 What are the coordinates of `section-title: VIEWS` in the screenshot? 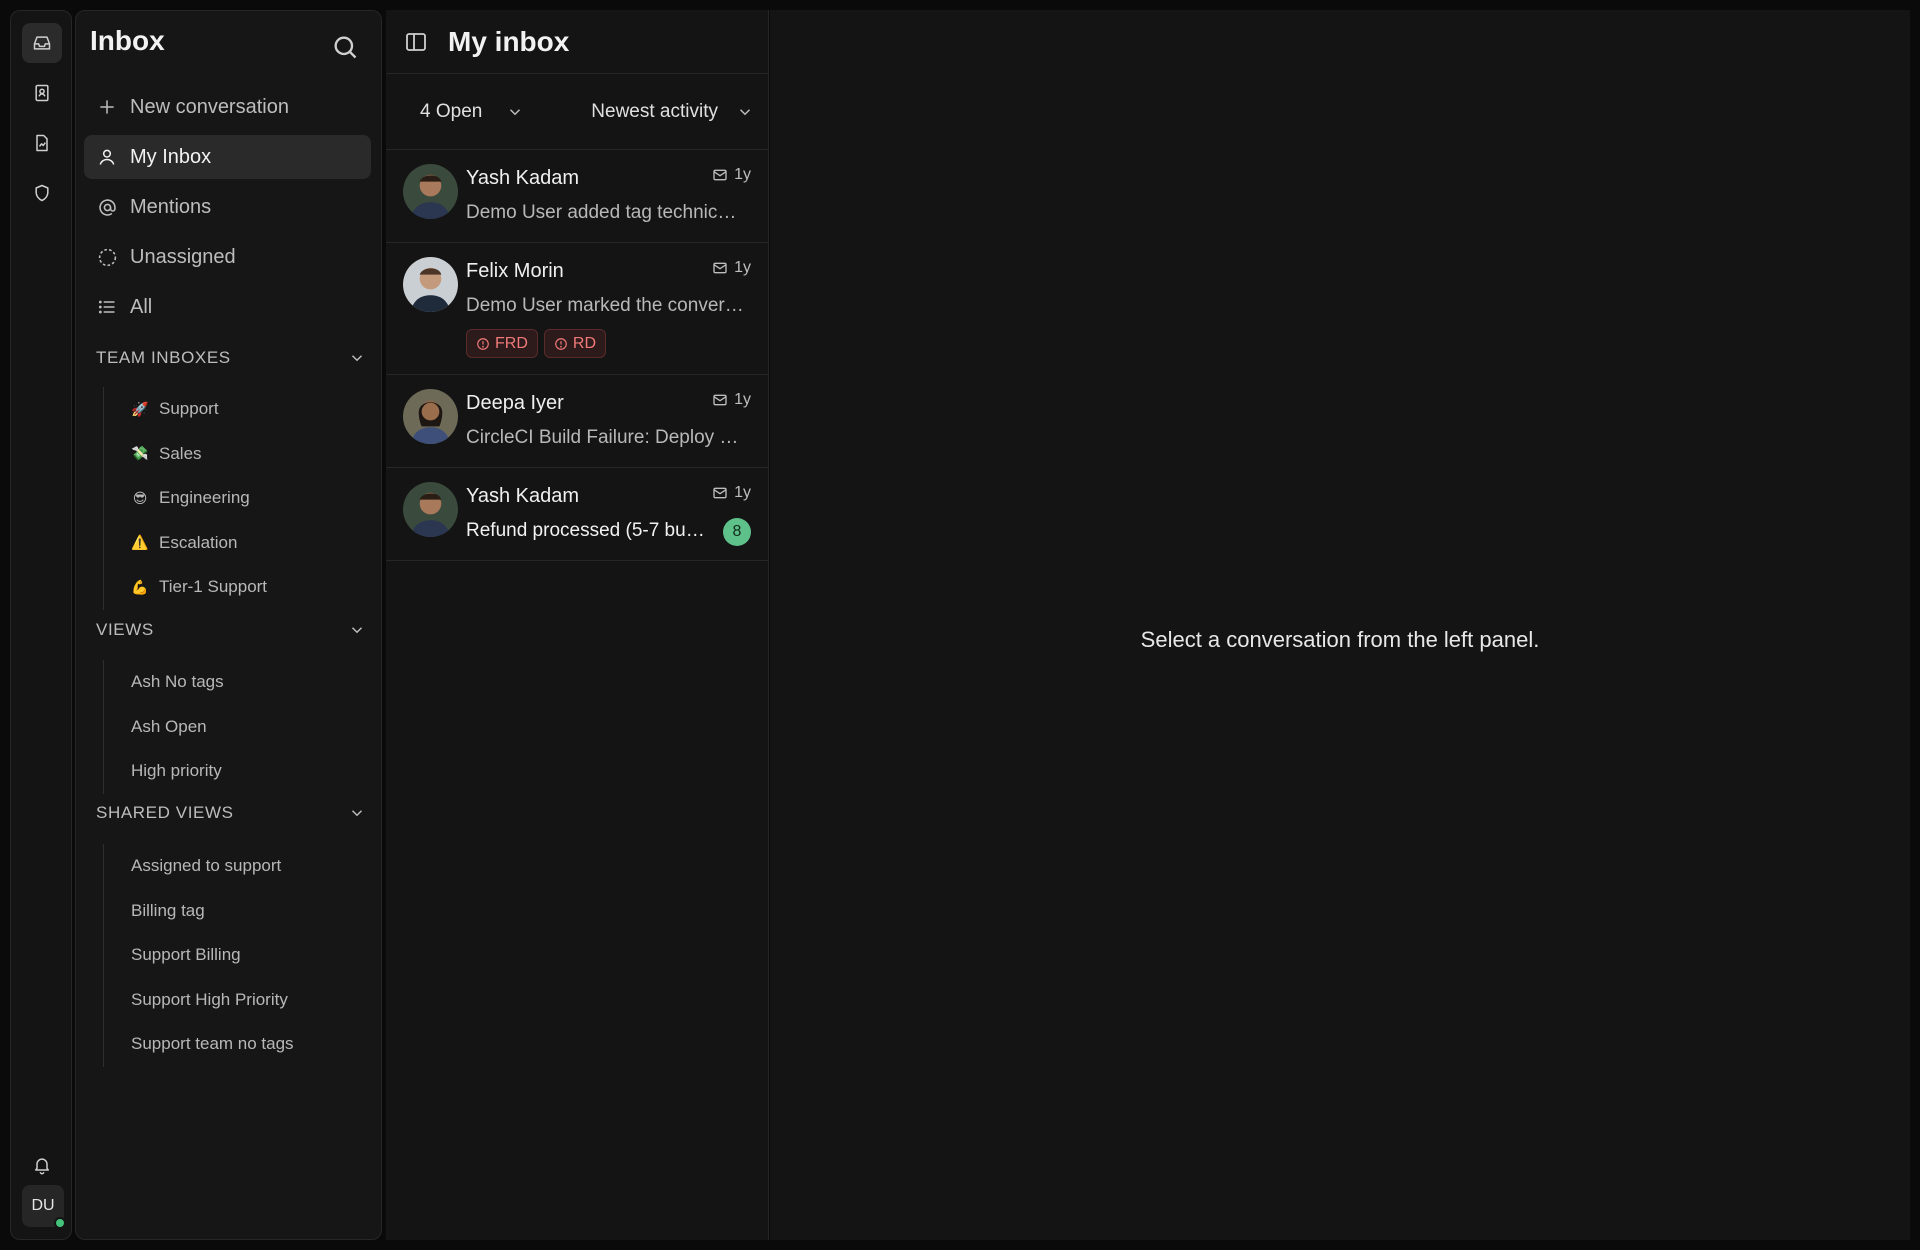 It's located at (125, 629).